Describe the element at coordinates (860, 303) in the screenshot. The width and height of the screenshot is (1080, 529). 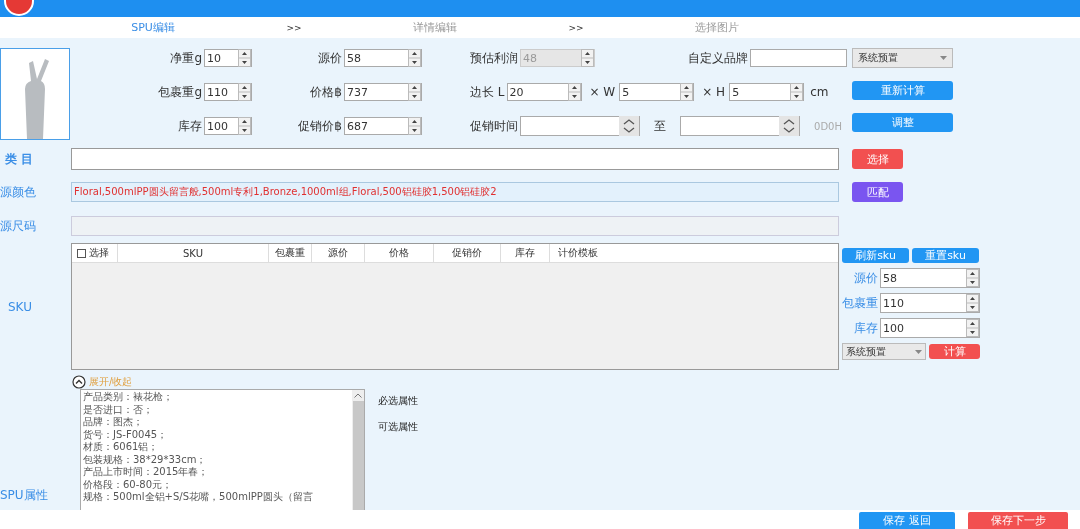
I see `field-label: 包裹重` at that location.